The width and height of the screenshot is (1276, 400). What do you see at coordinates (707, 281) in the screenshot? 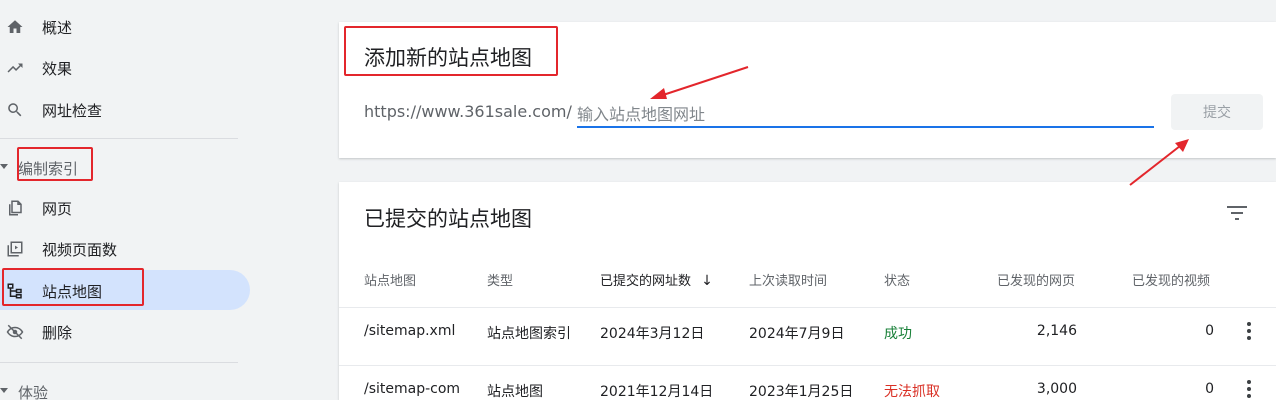
I see `sort-arrow-down-icon: ↓` at bounding box center [707, 281].